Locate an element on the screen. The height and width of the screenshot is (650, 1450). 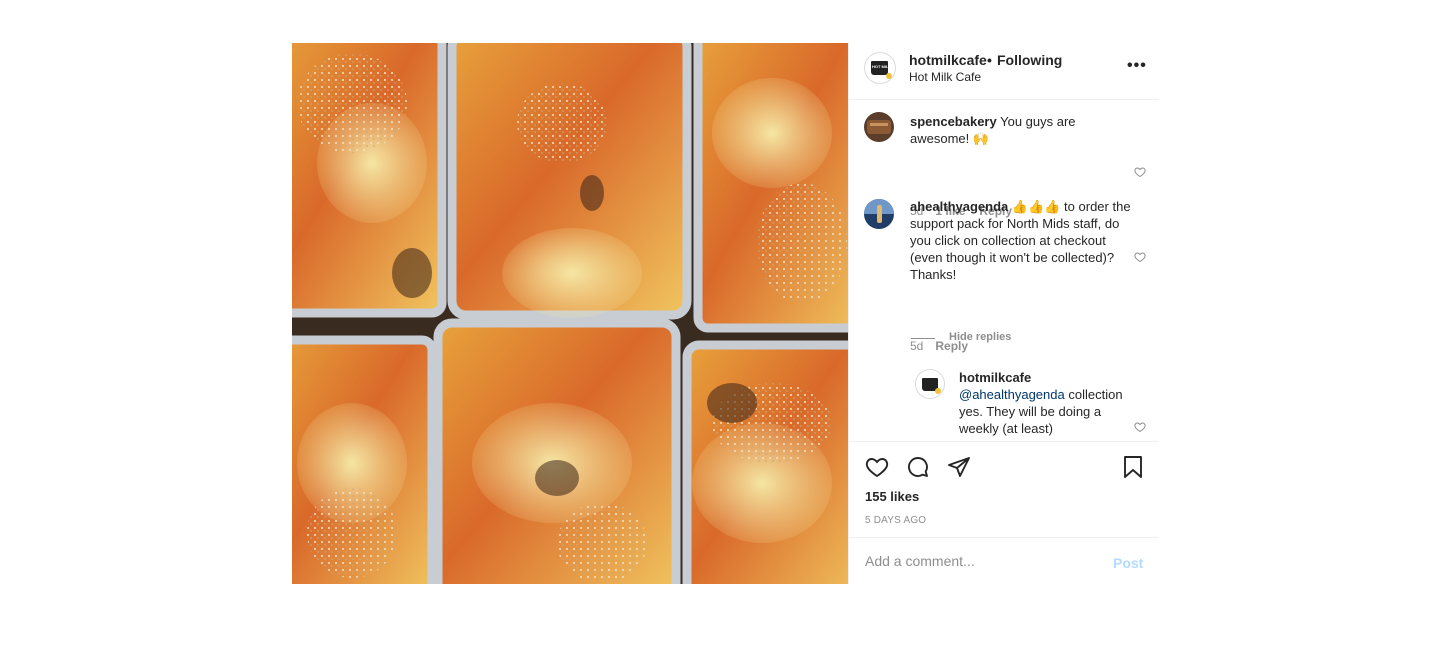
hotmilkcafe-avatar: HOT MILK is located at coordinates (880, 68).